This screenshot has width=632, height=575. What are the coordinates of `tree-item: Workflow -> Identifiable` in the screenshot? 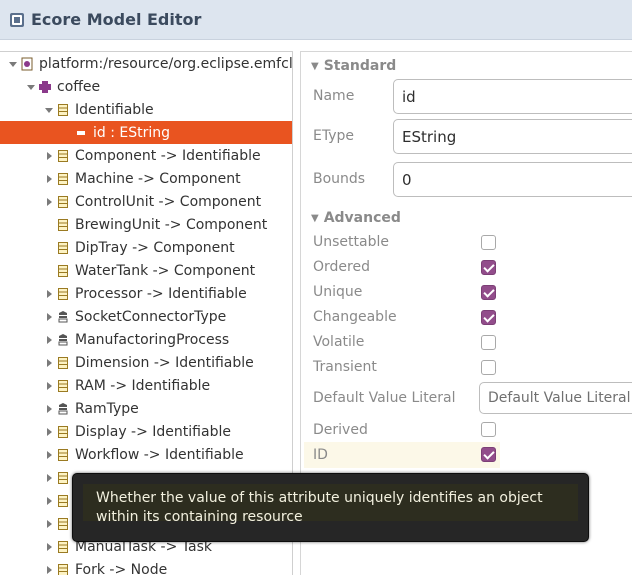 It's located at (146, 454).